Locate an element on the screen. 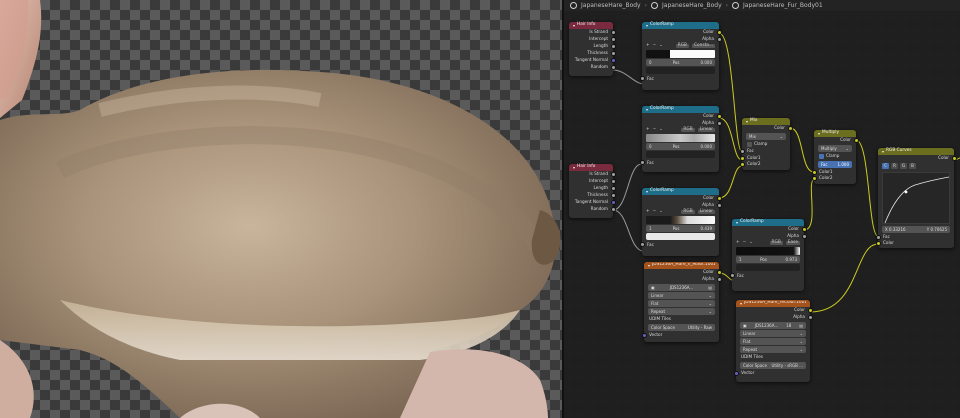 The image size is (960, 418). fac-slider: Fac 1.000 is located at coordinates (835, 164).